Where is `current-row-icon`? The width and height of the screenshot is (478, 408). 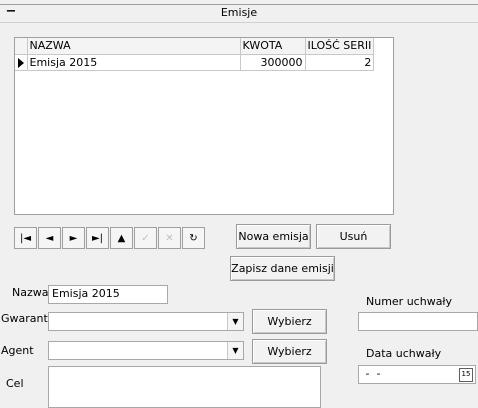
current-row-icon is located at coordinates (20, 62).